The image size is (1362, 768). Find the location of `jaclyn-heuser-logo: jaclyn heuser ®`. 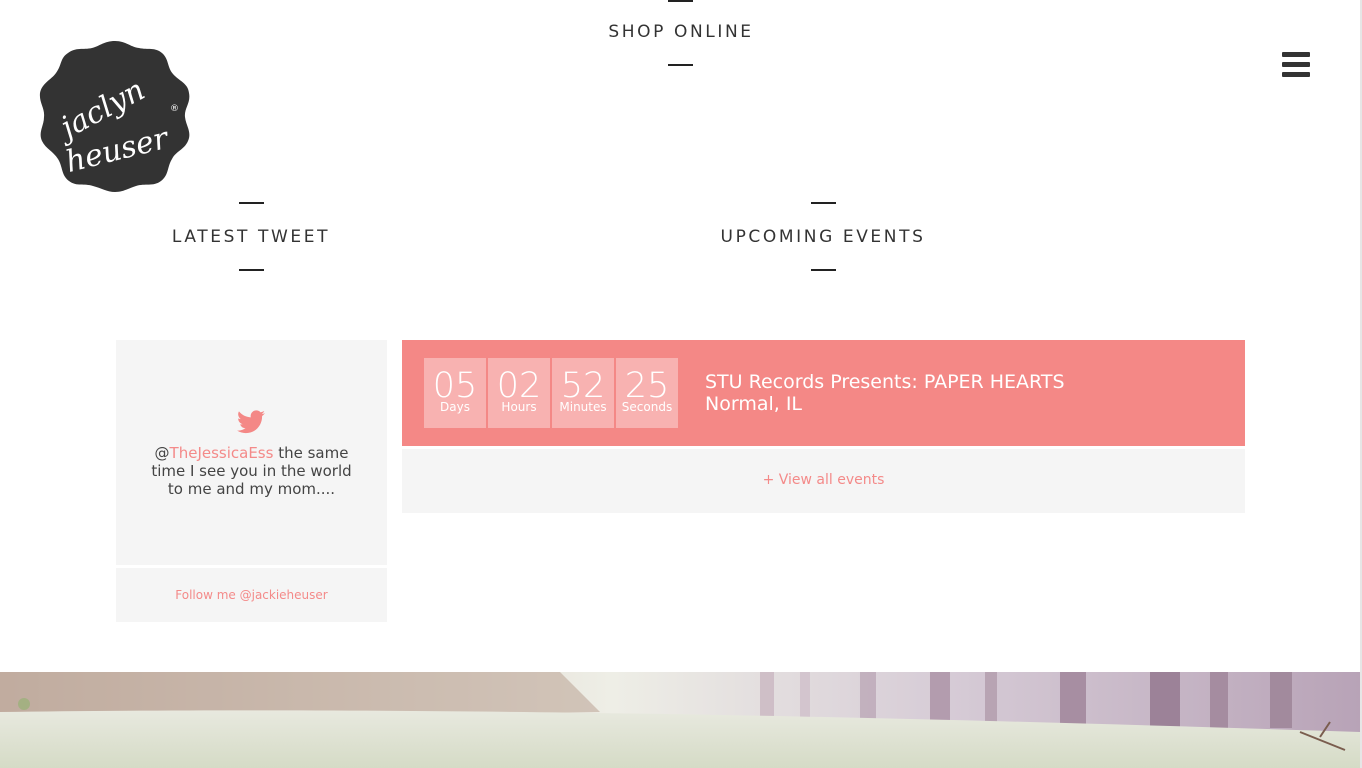

jaclyn-heuser-logo: jaclyn heuser ® is located at coordinates (115, 115).